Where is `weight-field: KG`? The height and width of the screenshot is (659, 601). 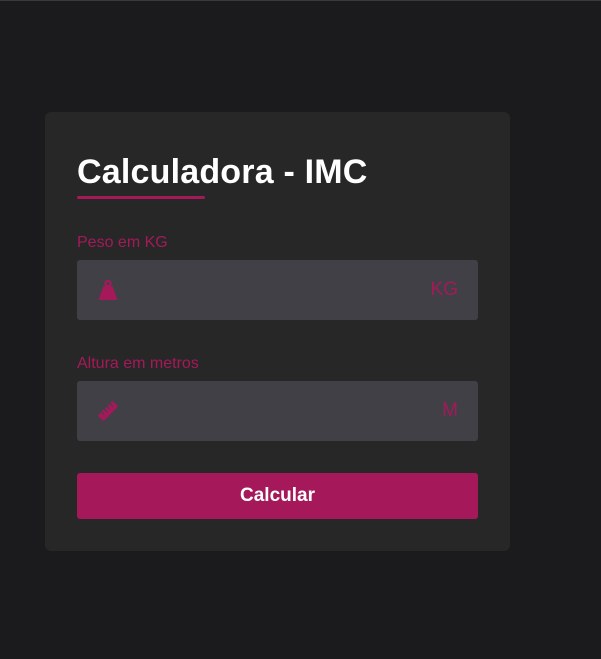
weight-field: KG is located at coordinates (277, 290).